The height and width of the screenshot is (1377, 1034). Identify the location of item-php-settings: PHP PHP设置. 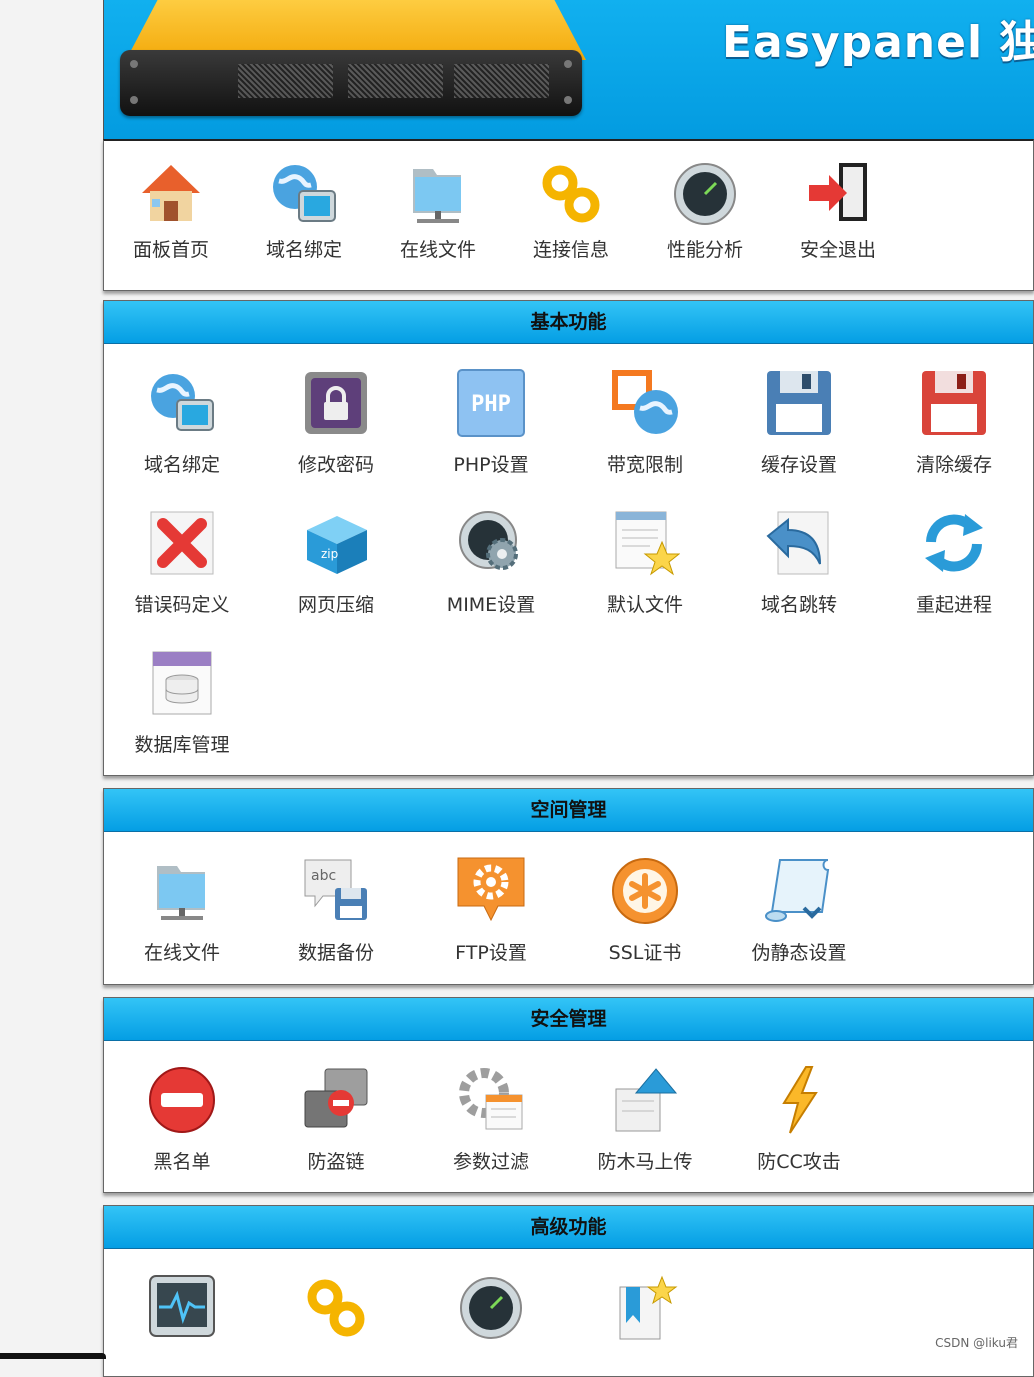
(491, 422).